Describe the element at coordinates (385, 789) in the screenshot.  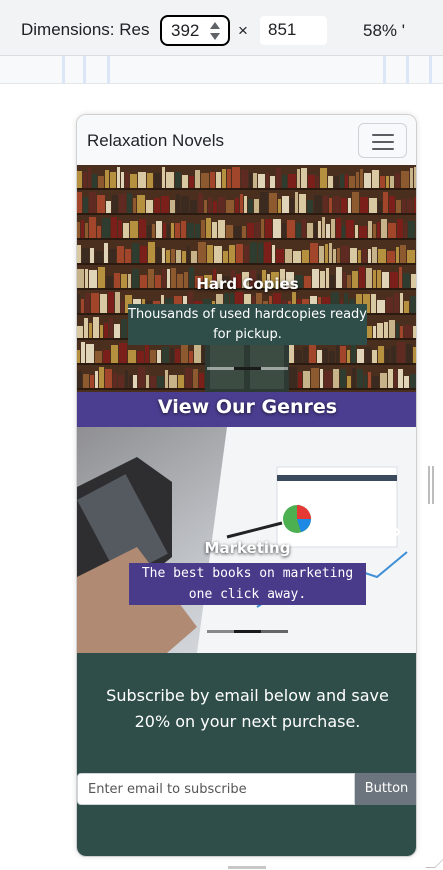
I see `subscribe-button: Button` at that location.